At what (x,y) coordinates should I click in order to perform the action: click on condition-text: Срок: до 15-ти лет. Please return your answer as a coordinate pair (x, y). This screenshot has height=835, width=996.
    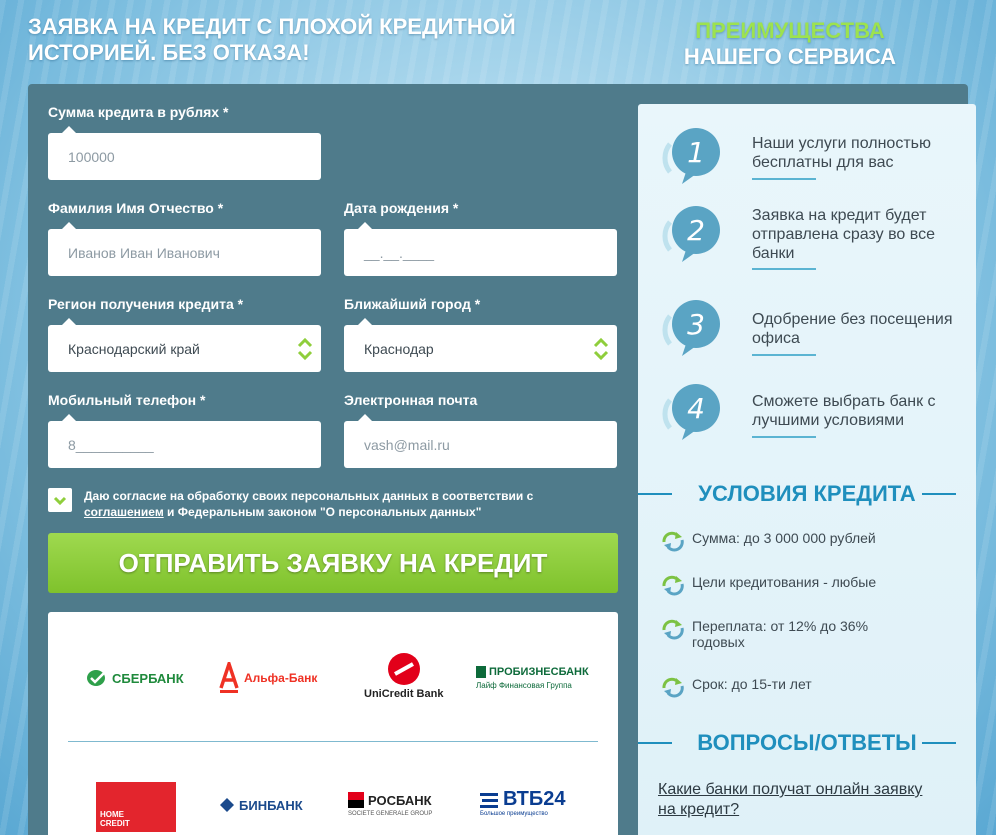
    Looking at the image, I should click on (752, 684).